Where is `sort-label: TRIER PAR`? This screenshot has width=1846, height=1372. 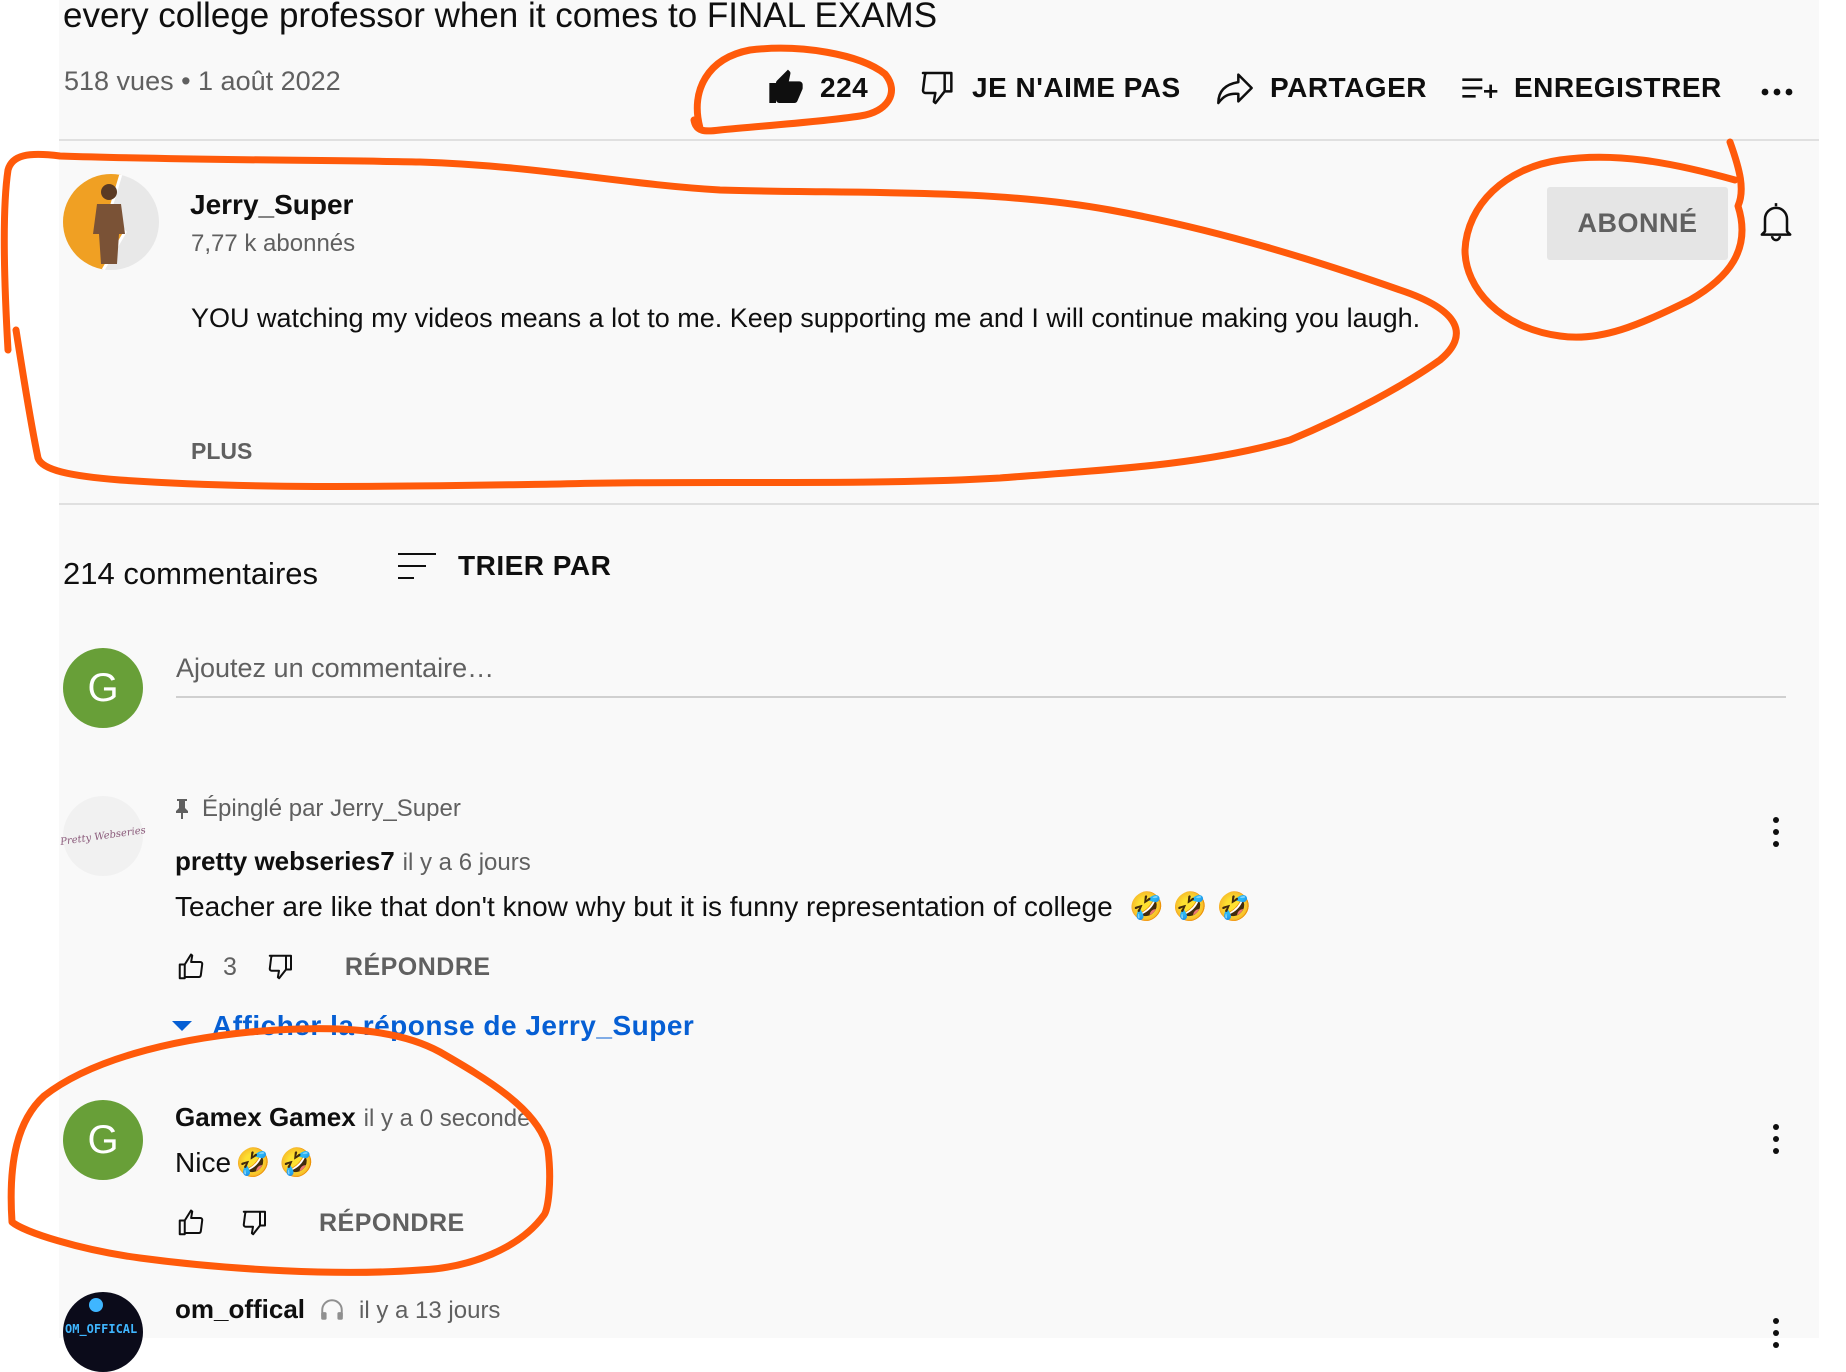
sort-label: TRIER PAR is located at coordinates (535, 565).